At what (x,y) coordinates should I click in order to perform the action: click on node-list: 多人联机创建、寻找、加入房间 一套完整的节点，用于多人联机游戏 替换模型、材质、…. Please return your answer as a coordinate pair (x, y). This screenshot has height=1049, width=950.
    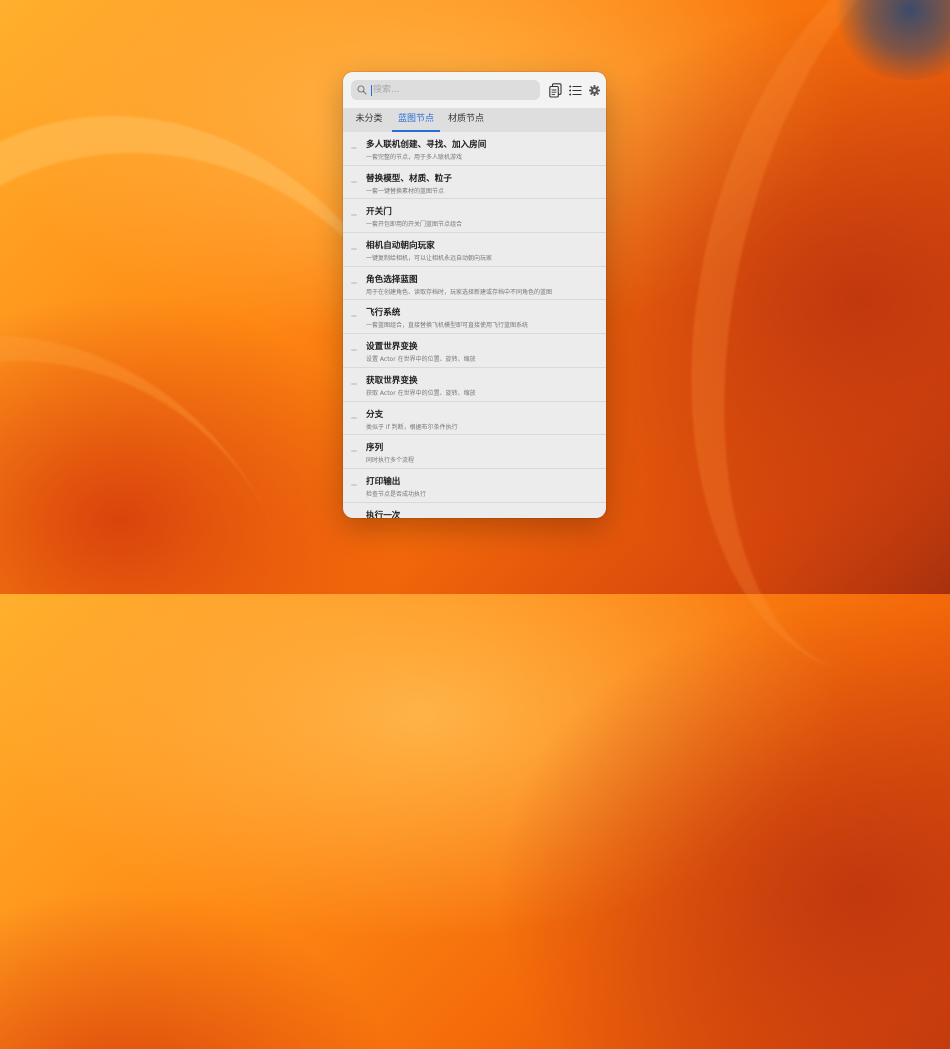
    Looking at the image, I should click on (474, 325).